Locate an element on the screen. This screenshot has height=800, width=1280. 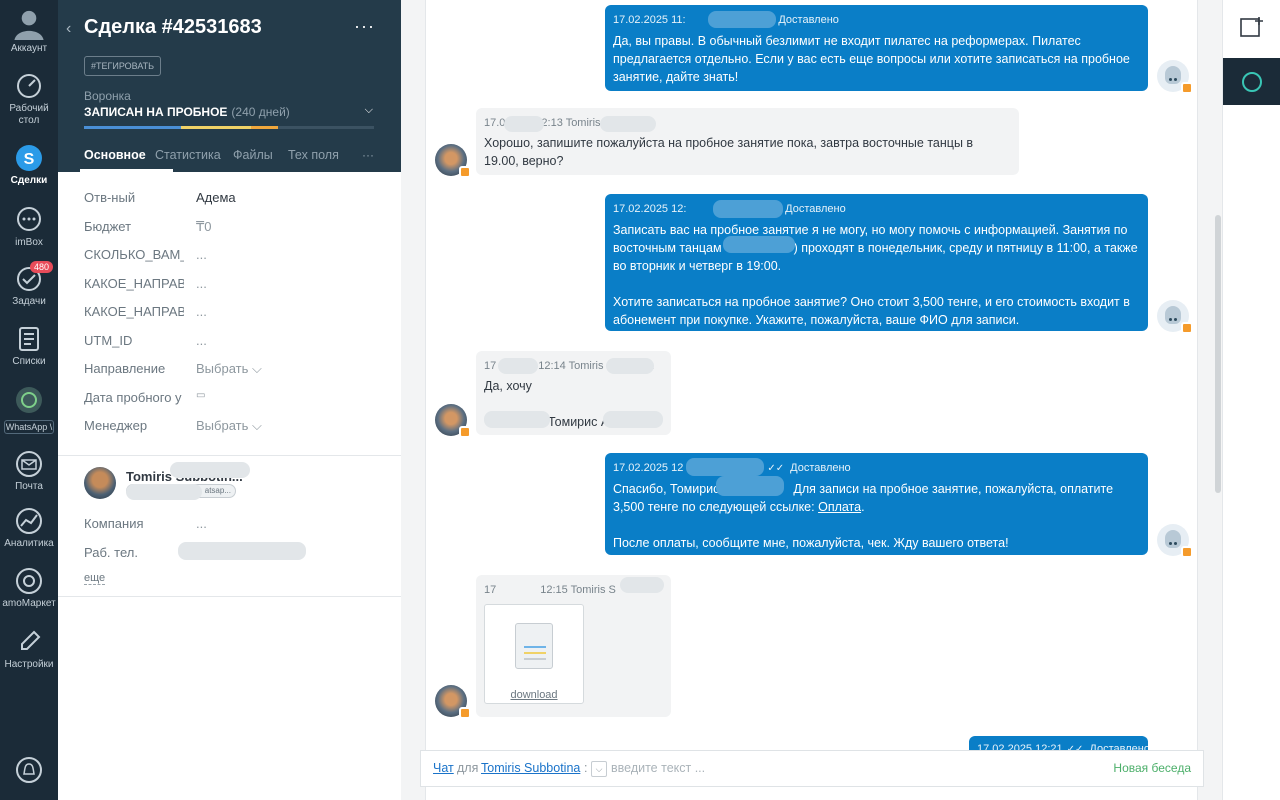
chat-scrollbar is located at coordinates (1218, 354).